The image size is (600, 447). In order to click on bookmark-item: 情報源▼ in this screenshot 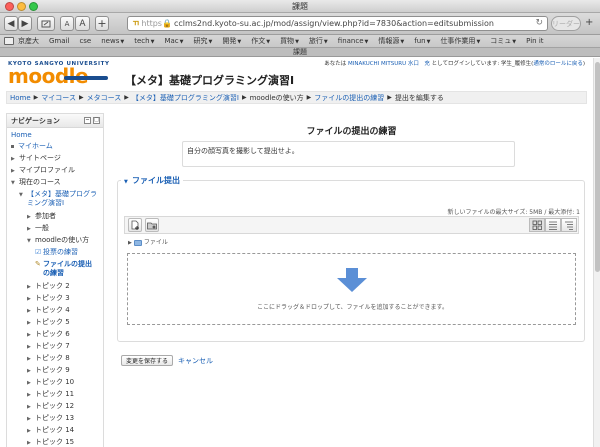, I will do `click(391, 41)`.